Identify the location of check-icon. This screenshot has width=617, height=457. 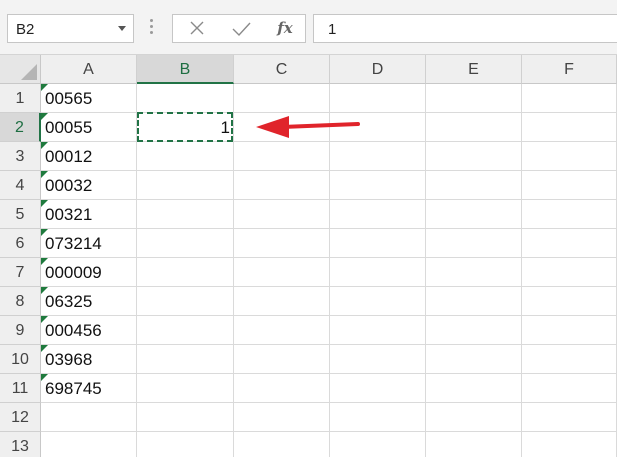
(241, 29).